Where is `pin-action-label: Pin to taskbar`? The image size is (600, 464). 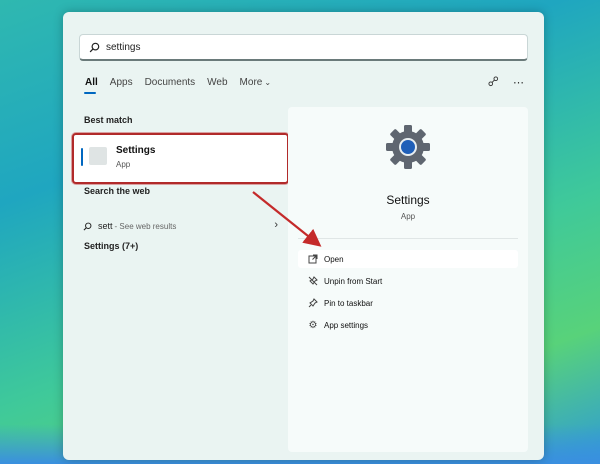
pin-action-label: Pin to taskbar is located at coordinates (348, 303).